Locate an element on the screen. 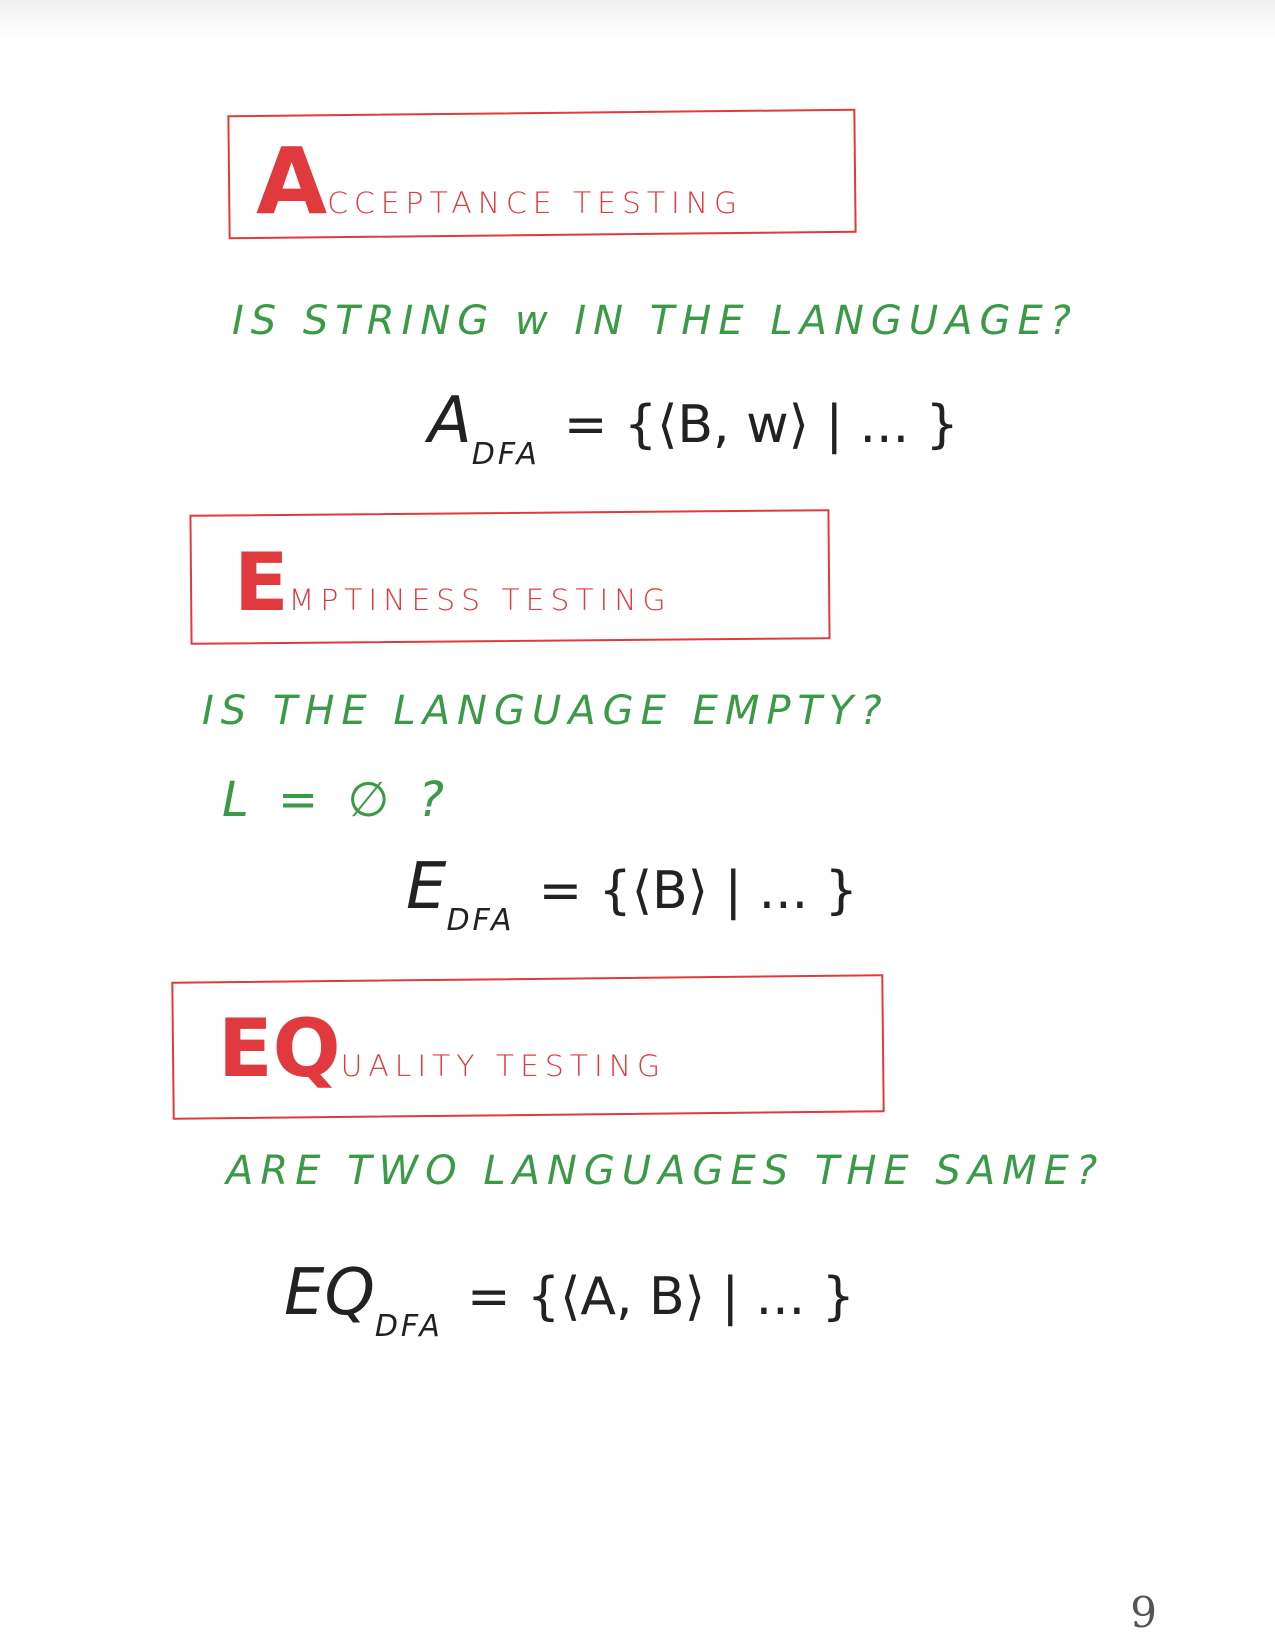 This screenshot has height=1650, width=1275. heading-rest: UALITY TESTING is located at coordinates (503, 1066).